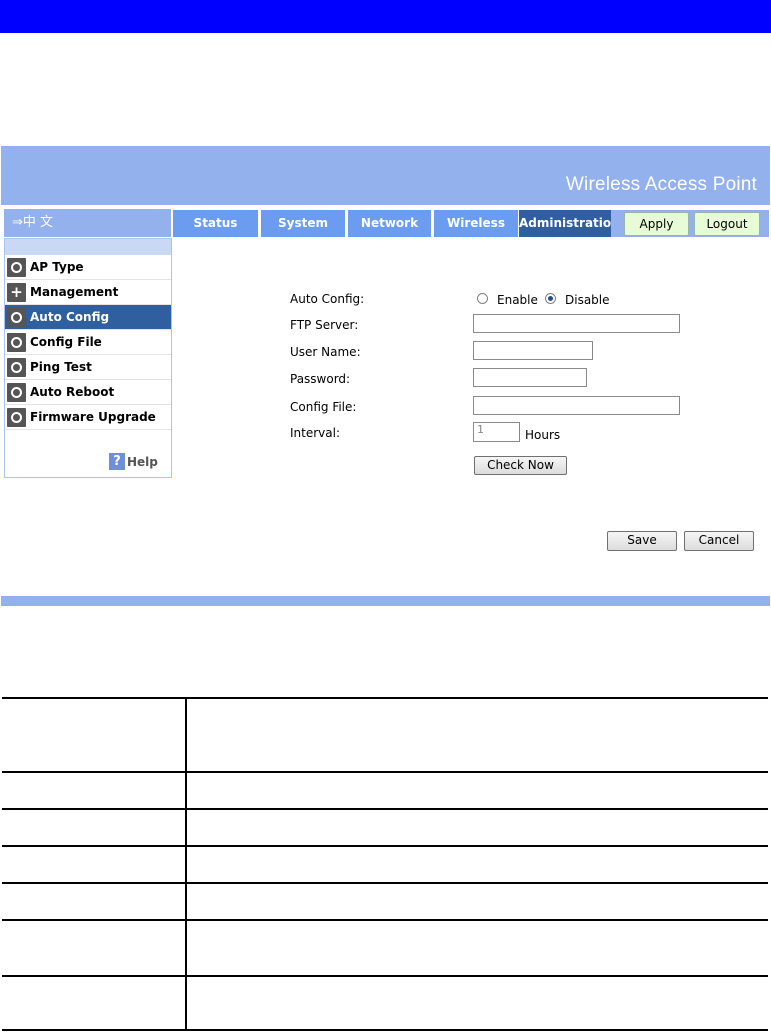 The height and width of the screenshot is (1033, 771). I want to click on tab-status: Status, so click(215, 223).